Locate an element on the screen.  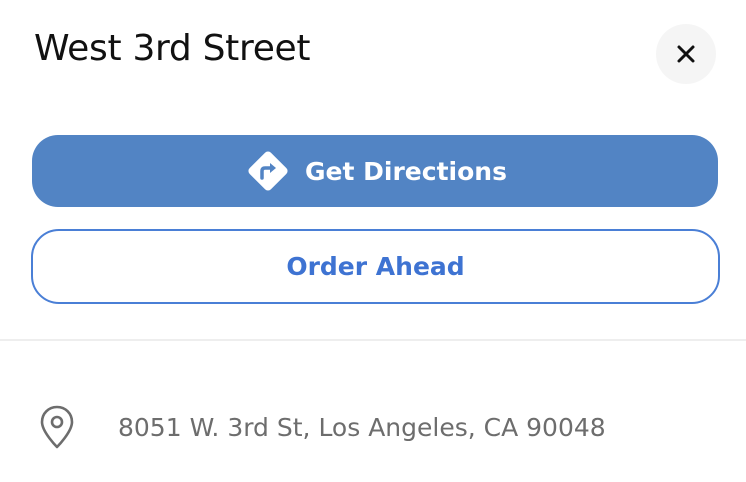
address-text: 8051 W. 3rd St, Los Angeles, CA 90048 is located at coordinates (362, 427).